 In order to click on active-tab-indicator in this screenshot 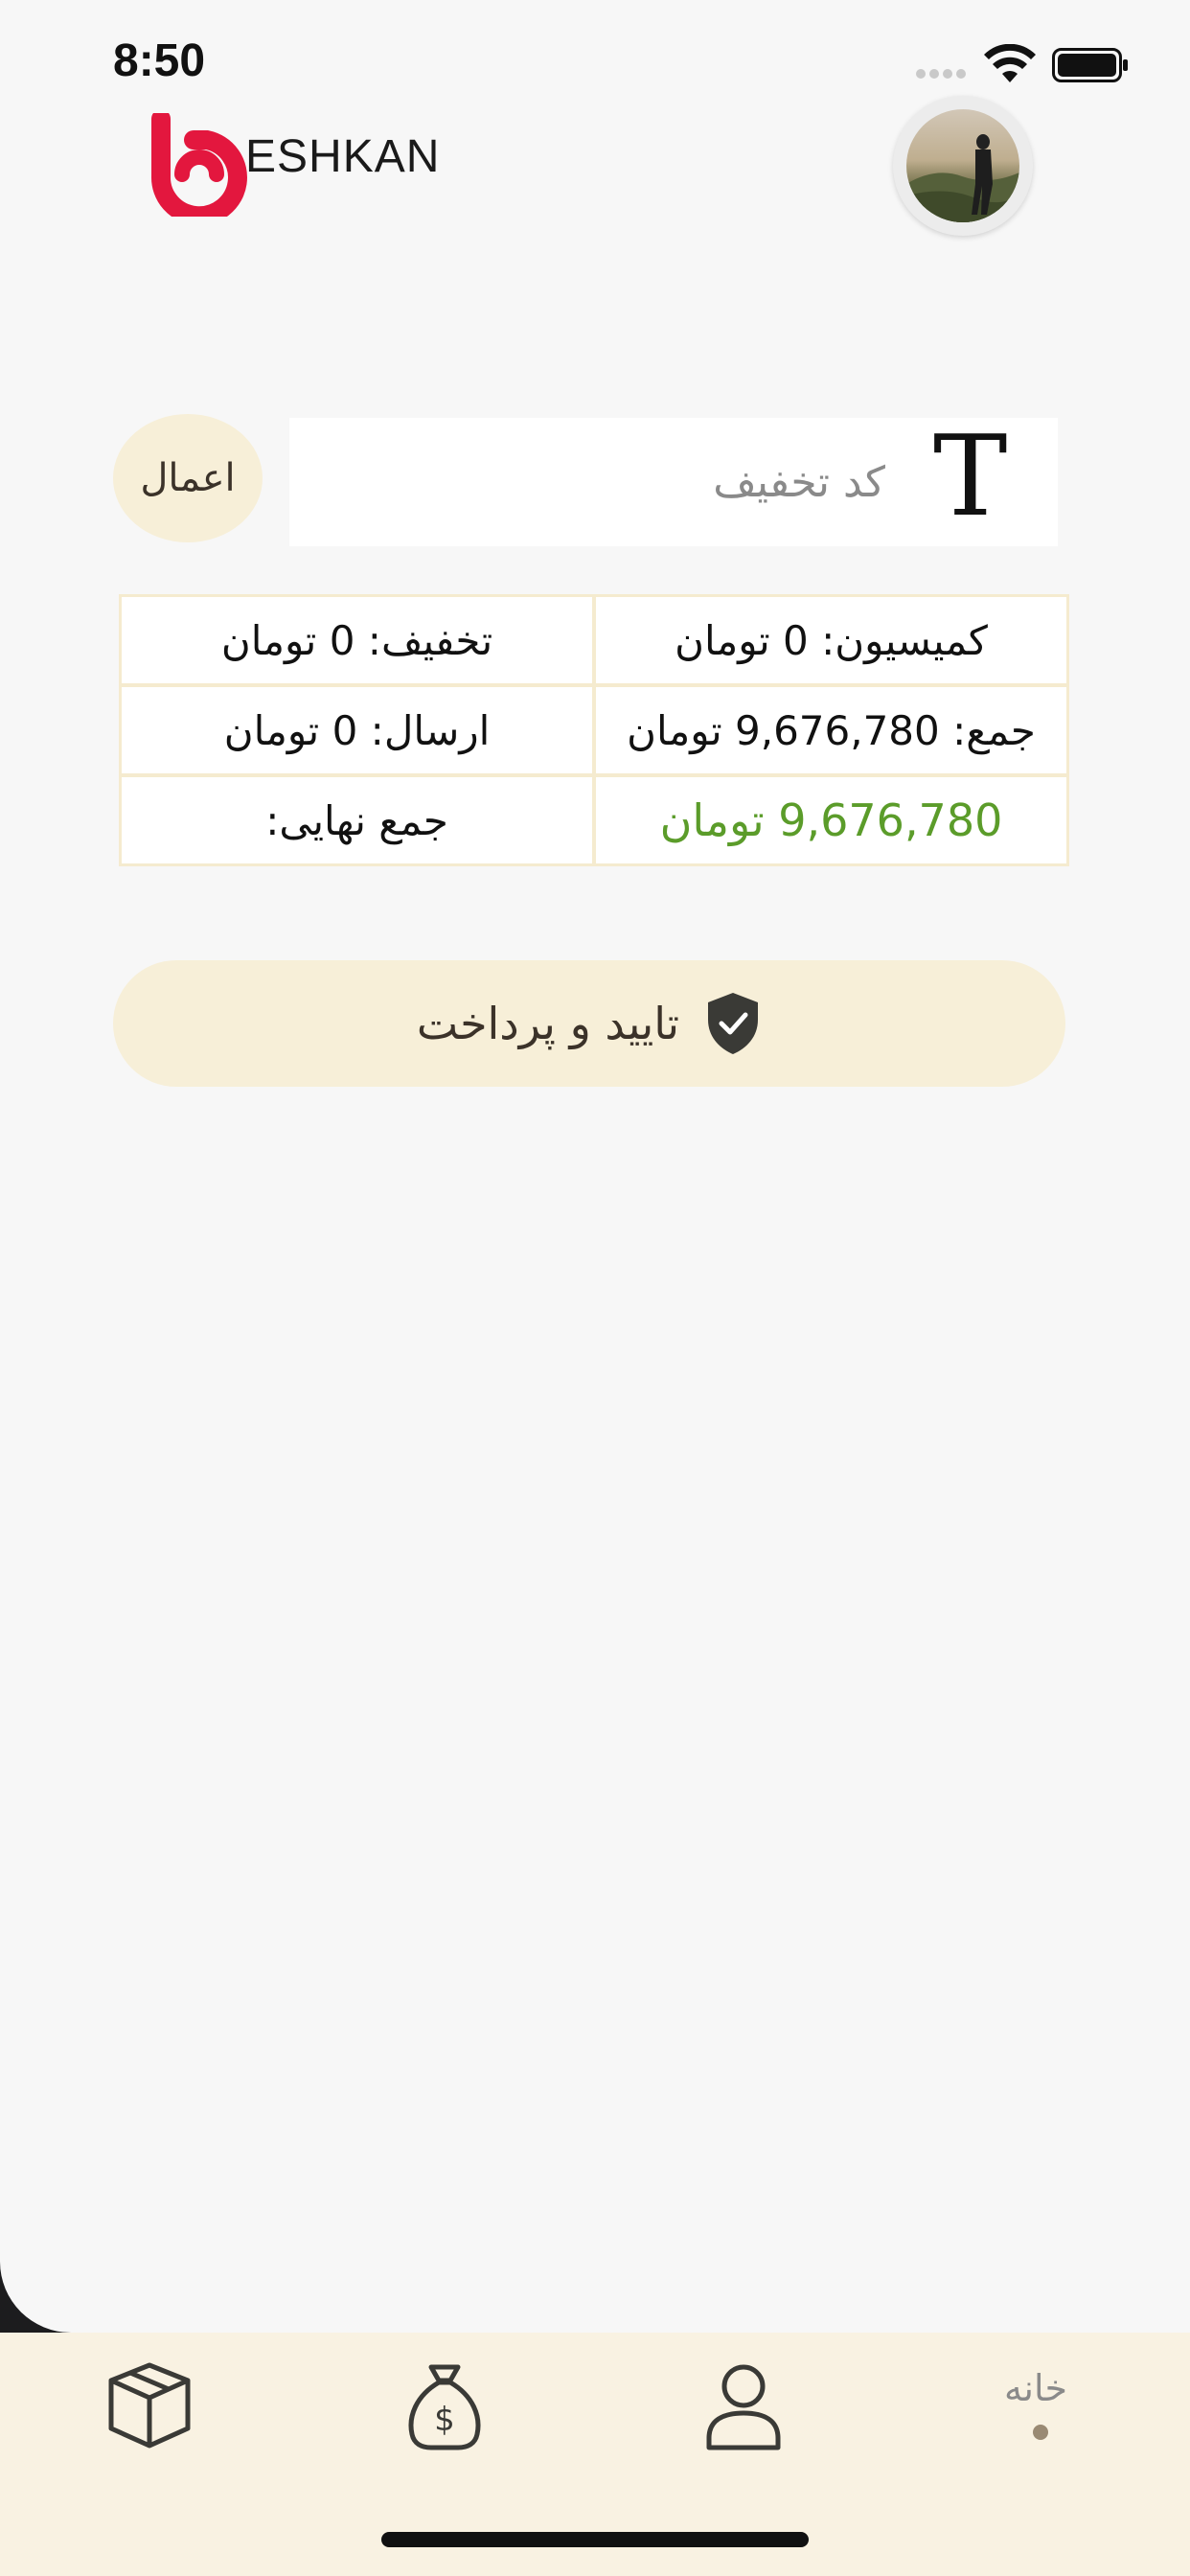, I will do `click(1040, 2432)`.